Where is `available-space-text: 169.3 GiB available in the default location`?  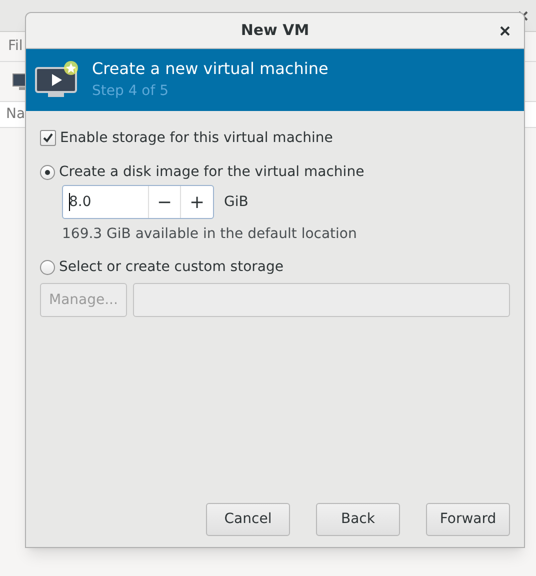
available-space-text: 169.3 GiB available in the default location is located at coordinates (210, 234).